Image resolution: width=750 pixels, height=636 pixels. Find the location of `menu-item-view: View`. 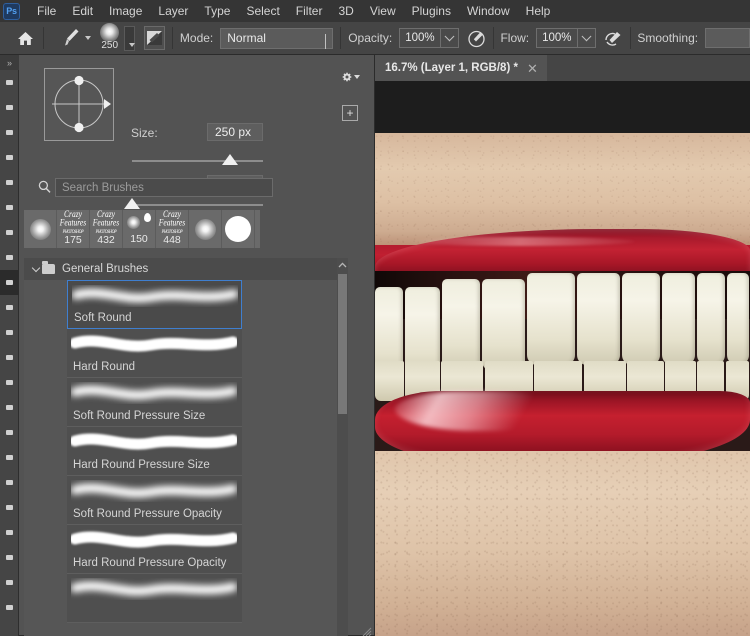

menu-item-view: View is located at coordinates (383, 11).